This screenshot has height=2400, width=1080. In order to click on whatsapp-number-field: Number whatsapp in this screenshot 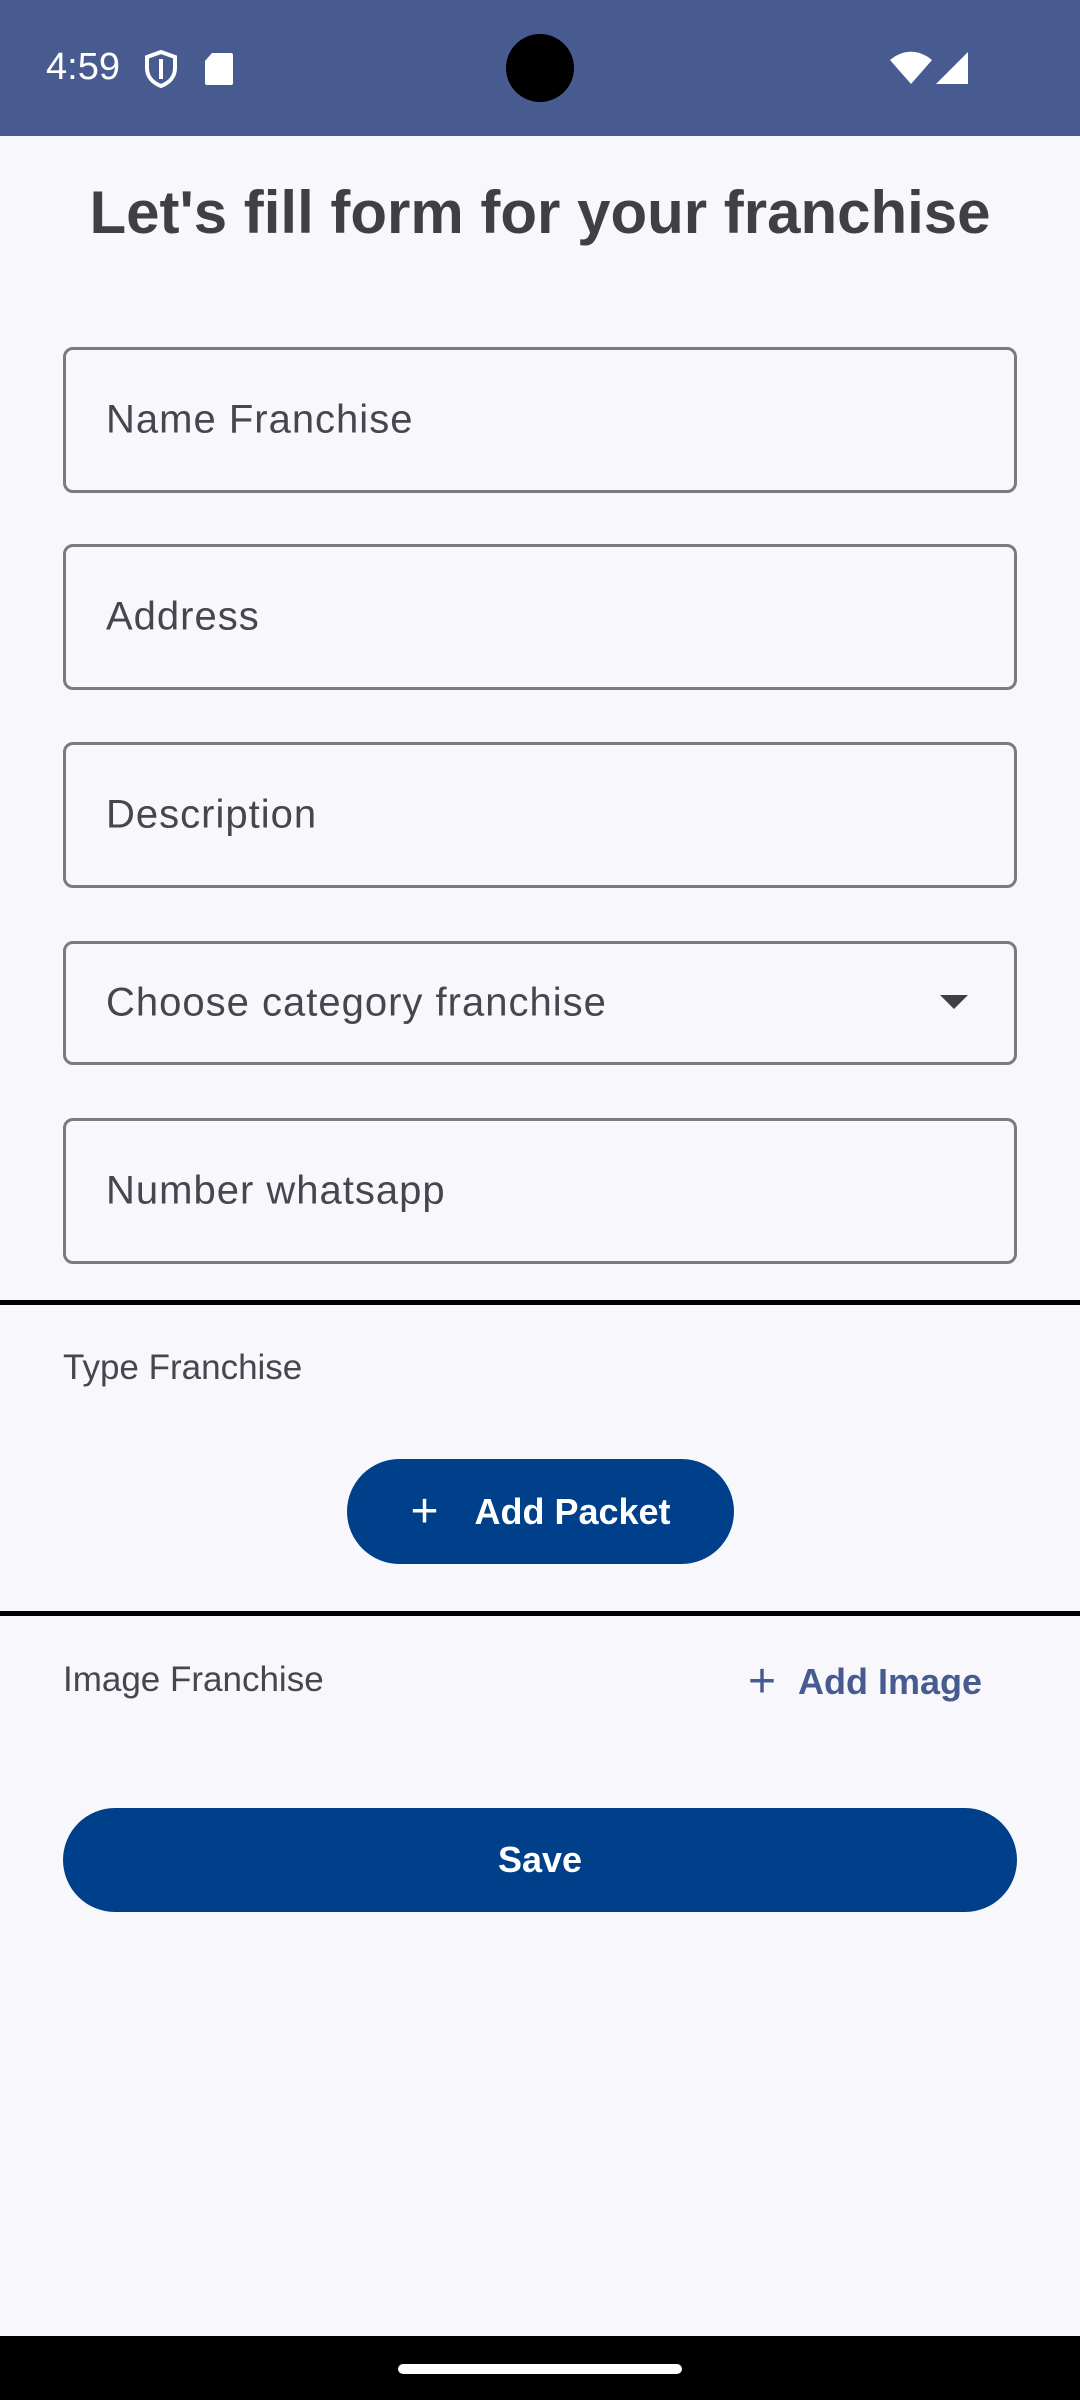, I will do `click(540, 1191)`.